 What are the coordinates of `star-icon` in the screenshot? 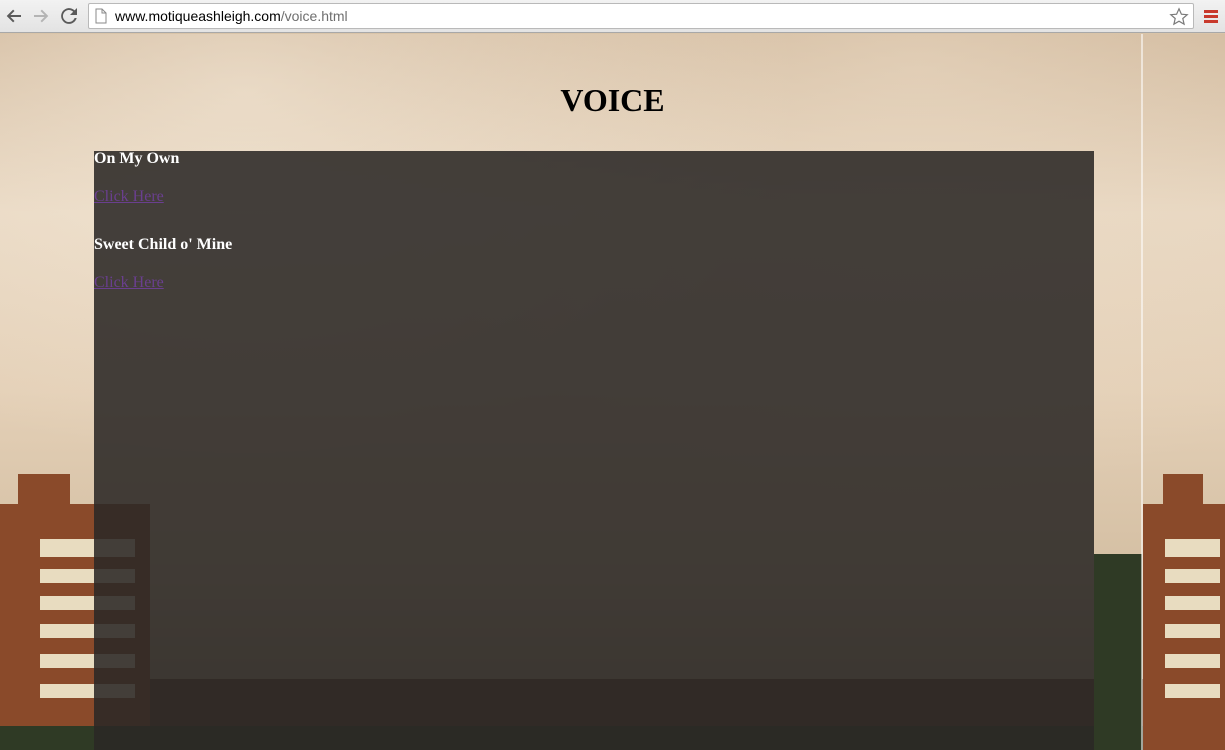 It's located at (1179, 17).